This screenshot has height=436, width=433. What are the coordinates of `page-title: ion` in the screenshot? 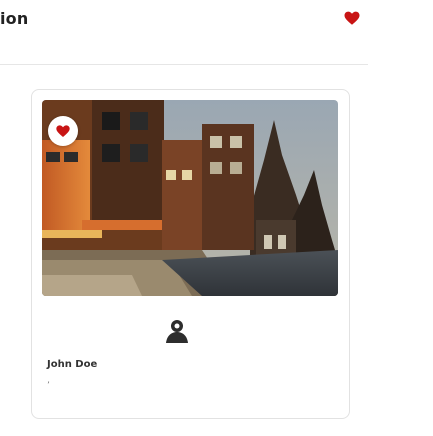 It's located at (14, 18).